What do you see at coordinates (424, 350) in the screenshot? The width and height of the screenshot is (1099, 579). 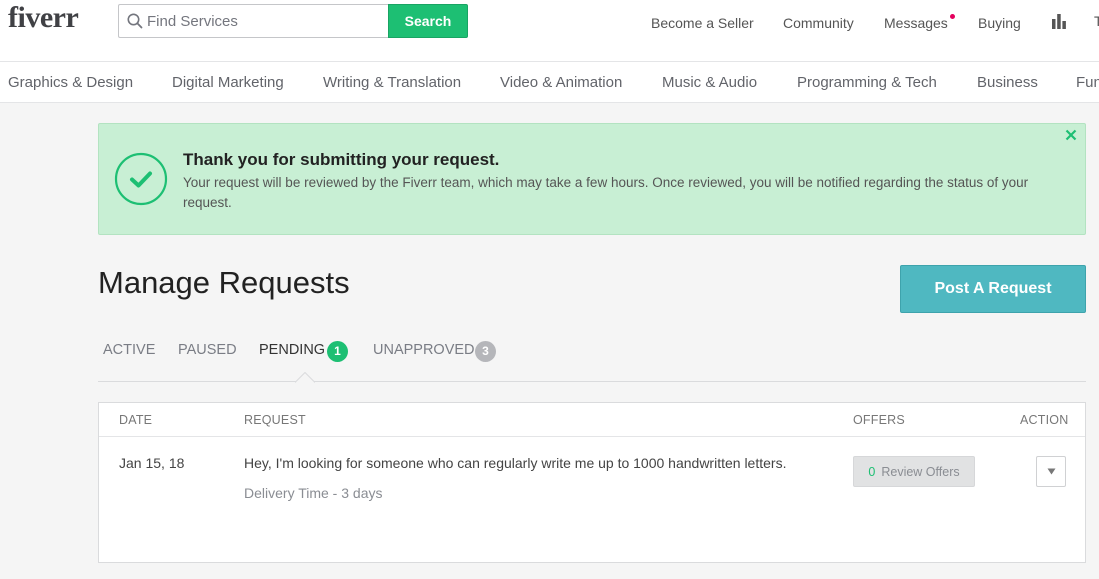 I see `tab-unapproved: UNAPPROVED` at bounding box center [424, 350].